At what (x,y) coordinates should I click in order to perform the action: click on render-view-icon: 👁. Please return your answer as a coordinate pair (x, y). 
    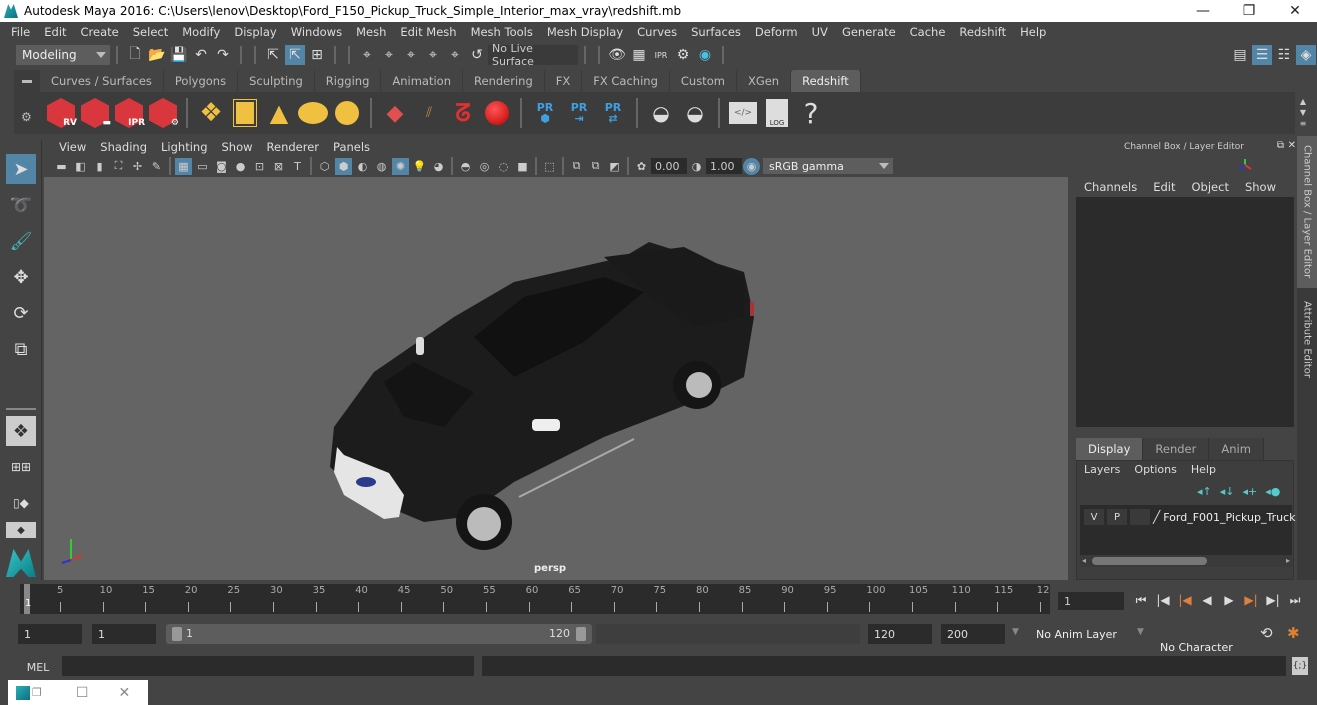
    Looking at the image, I should click on (617, 55).